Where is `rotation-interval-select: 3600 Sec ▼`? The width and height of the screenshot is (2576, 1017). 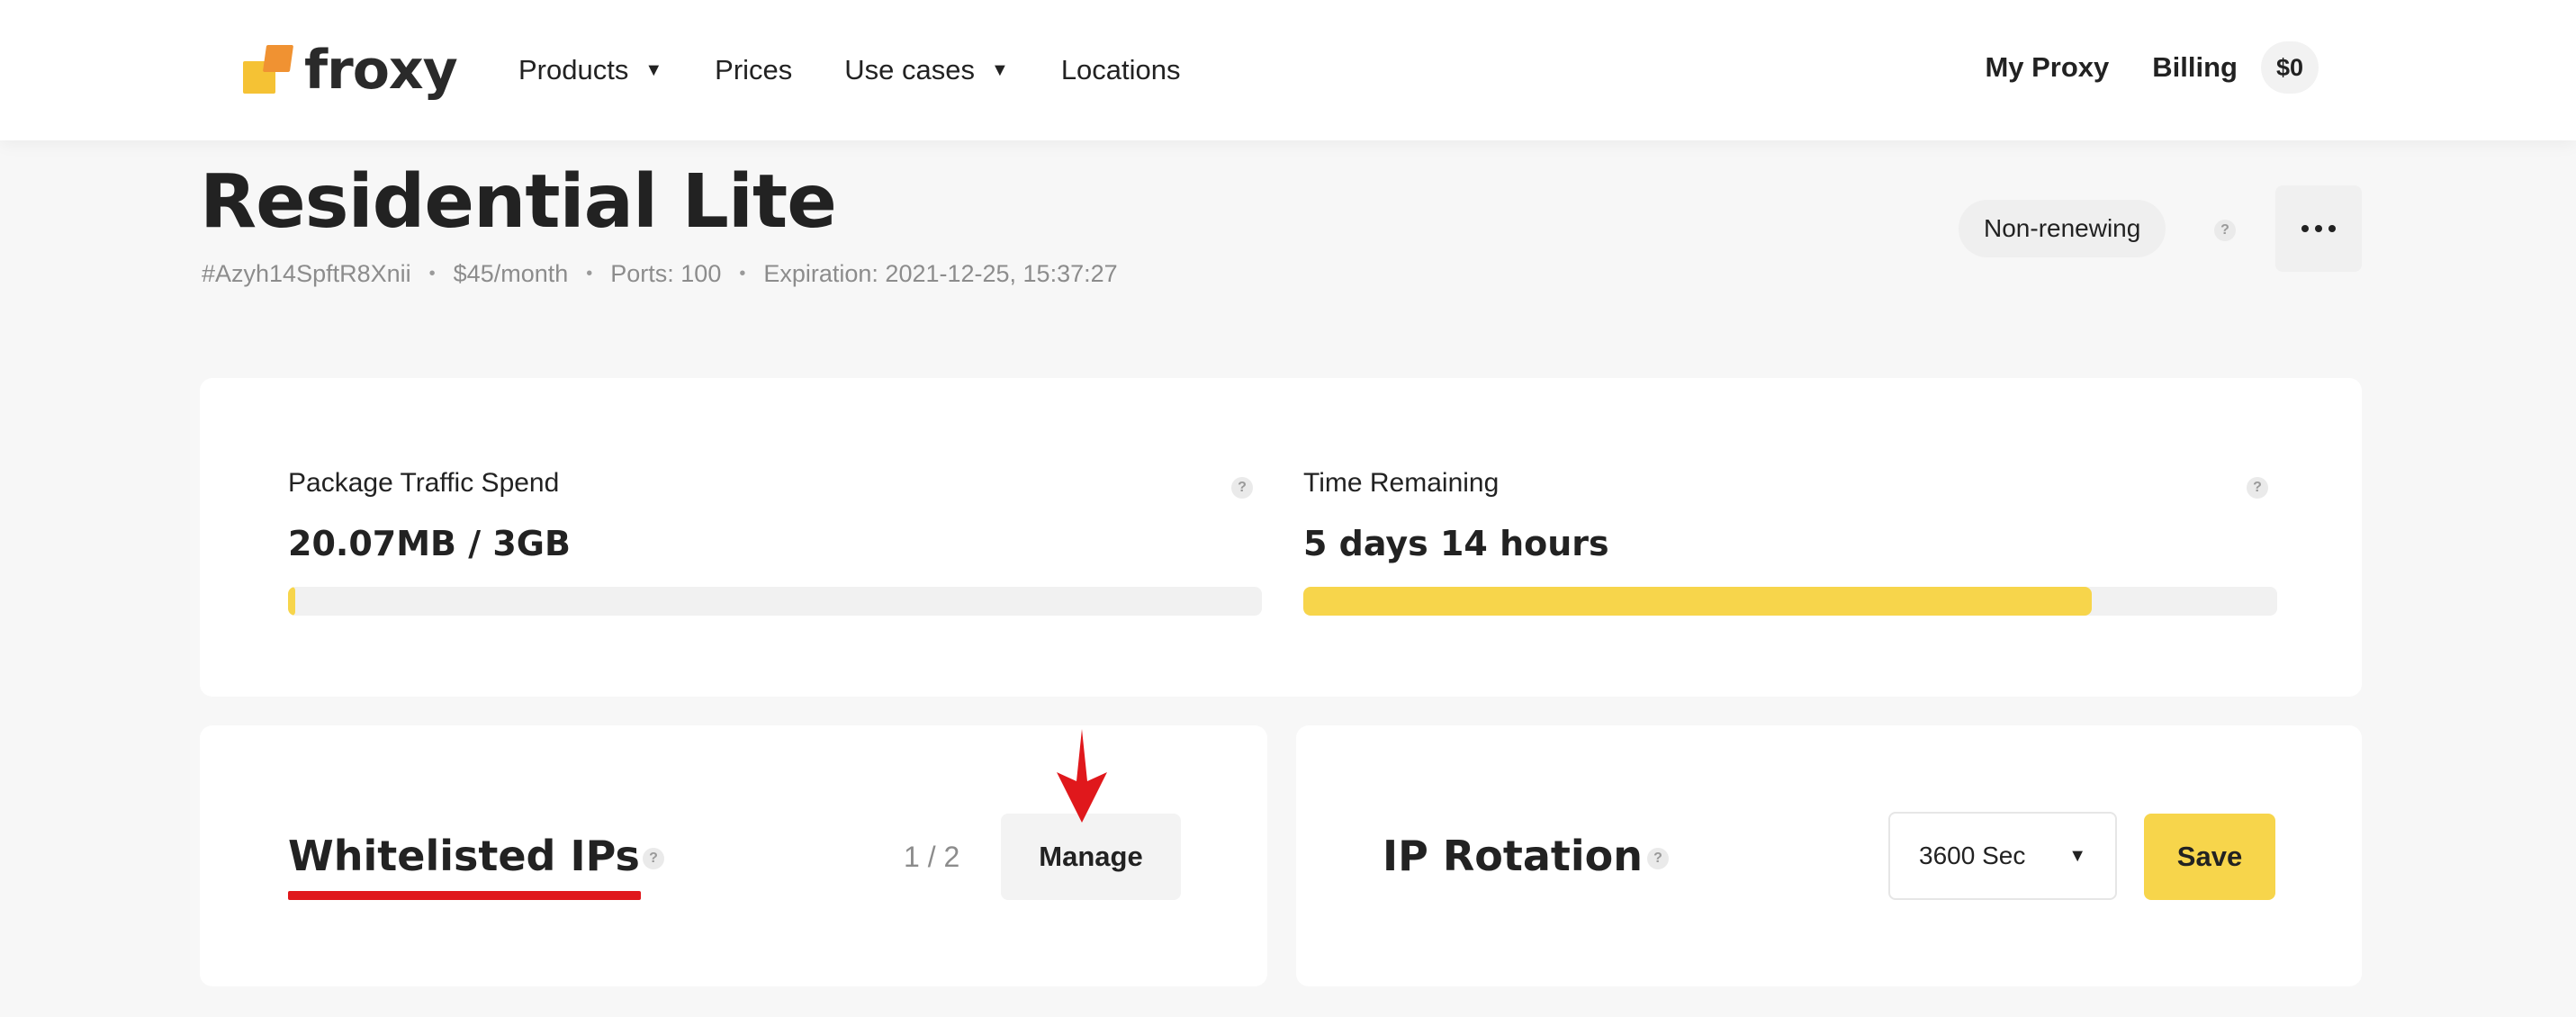
rotation-interval-select: 3600 Sec ▼ is located at coordinates (2002, 856).